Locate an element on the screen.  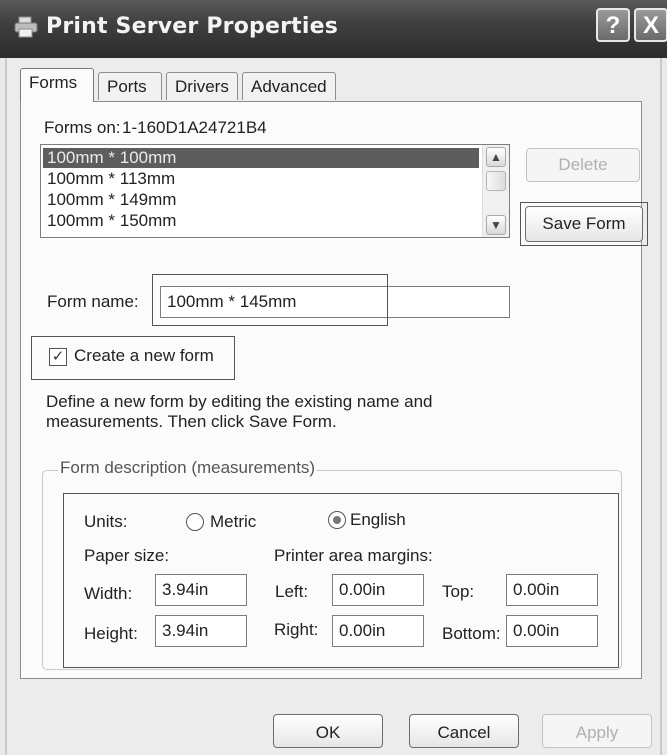
list-item: 100mm * 113mm is located at coordinates (261, 179).